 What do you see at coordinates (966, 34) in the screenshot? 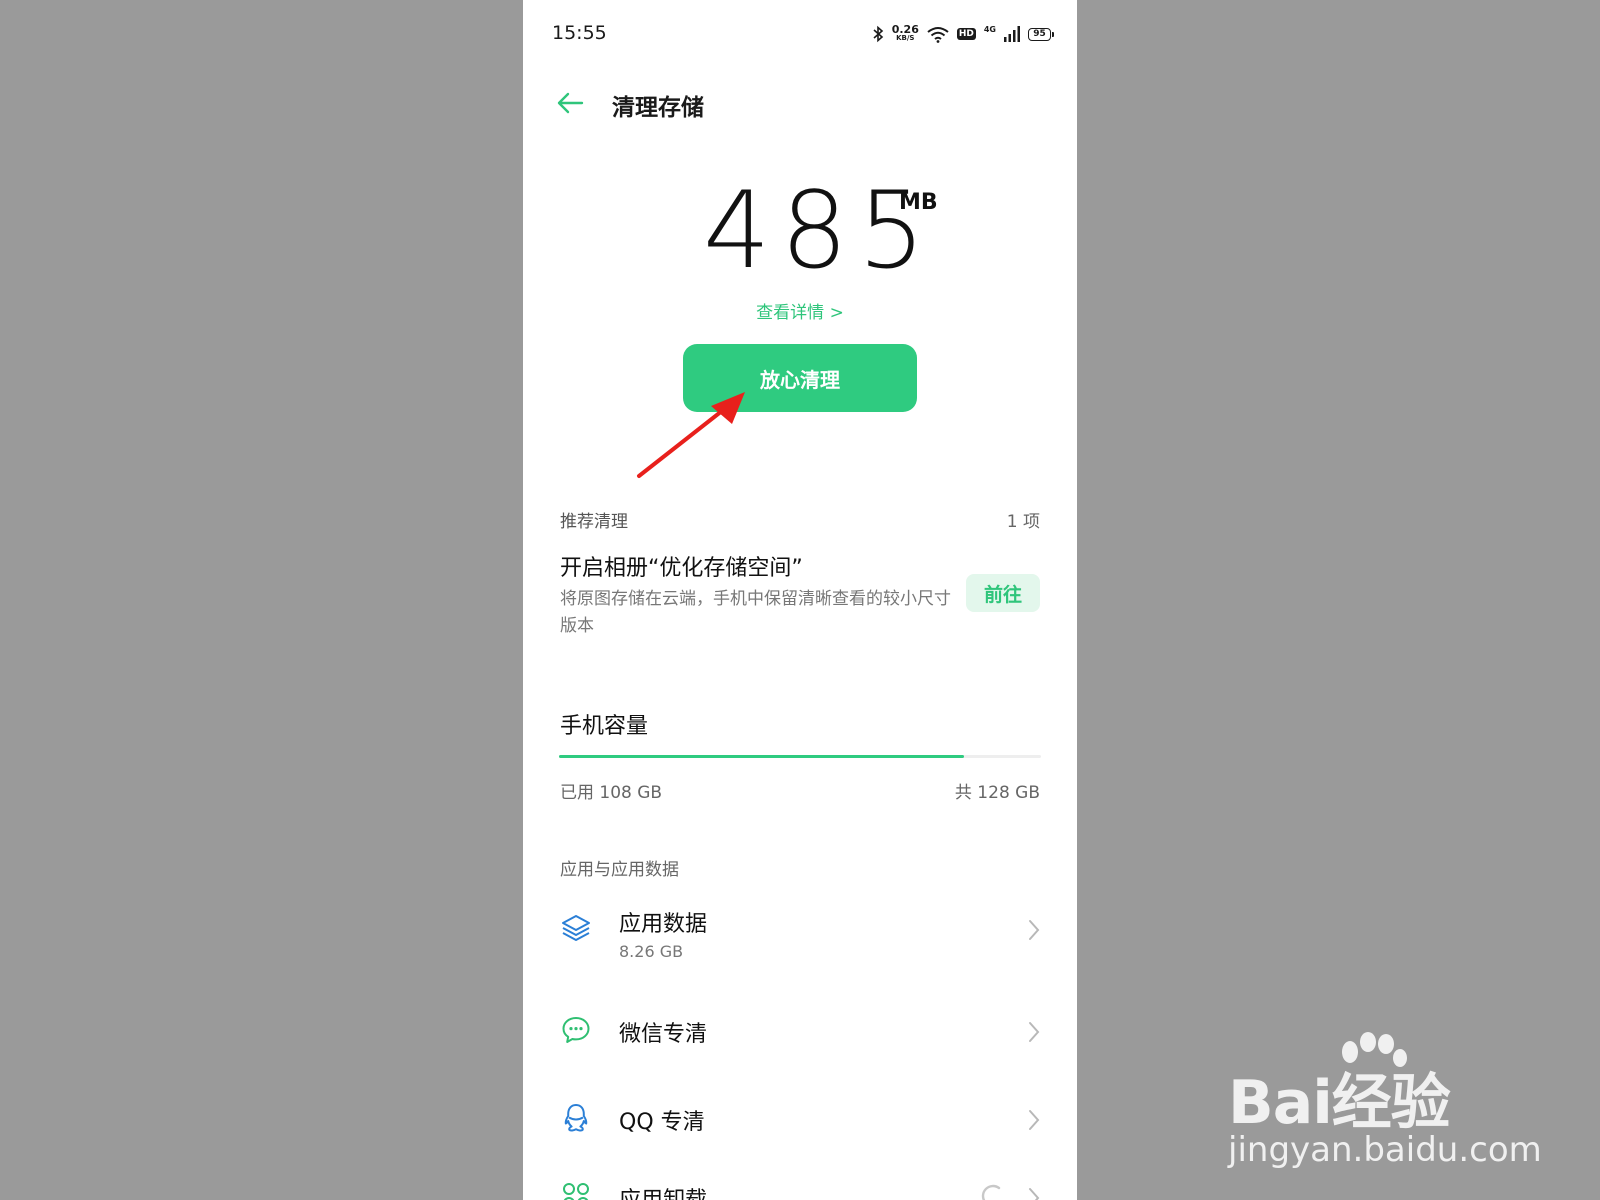
I see `hd-badge: HD` at bounding box center [966, 34].